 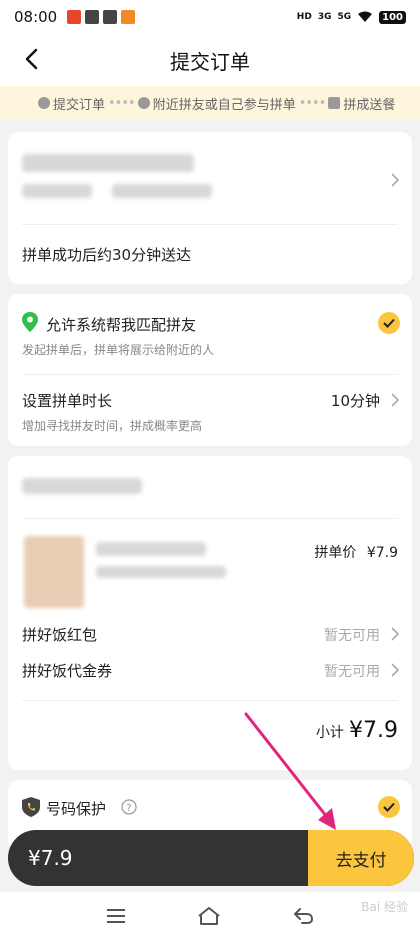 I want to click on step-delivery: 拼成送餐, so click(x=361, y=103).